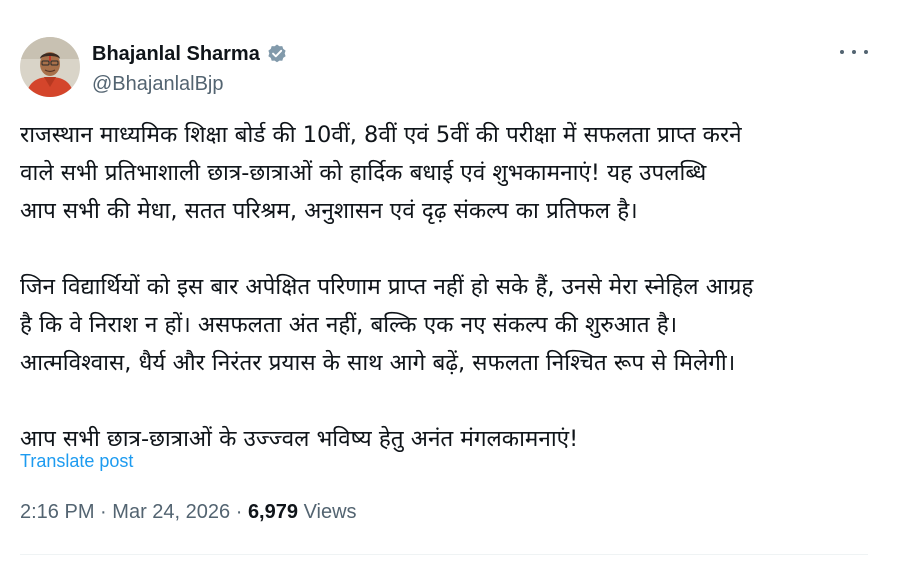 Image resolution: width=904 pixels, height=561 pixels. What do you see at coordinates (330, 512) in the screenshot?
I see `views-label: Views` at bounding box center [330, 512].